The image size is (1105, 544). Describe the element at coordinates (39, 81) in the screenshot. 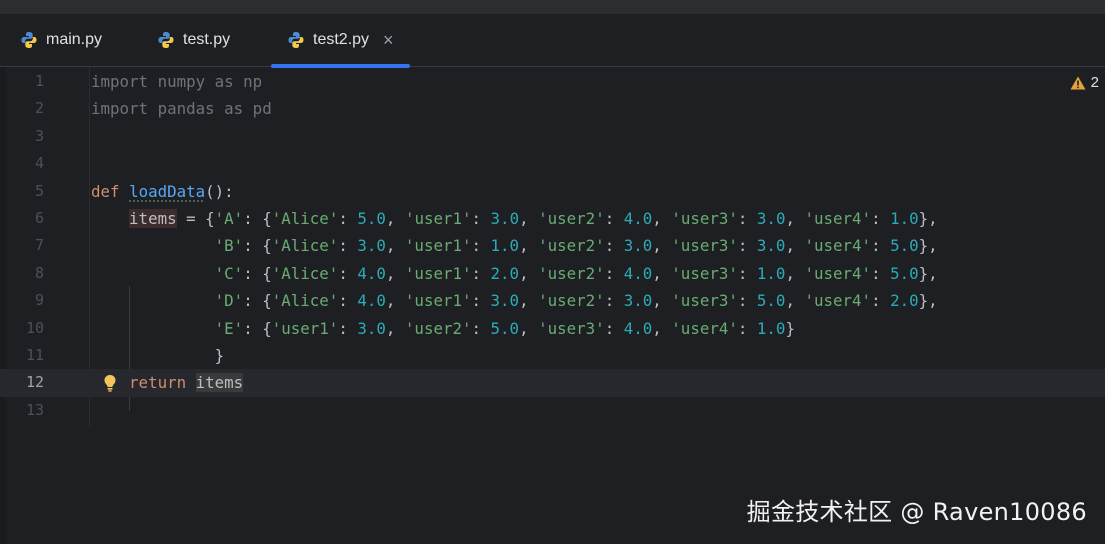

I see `line-number: 1` at that location.